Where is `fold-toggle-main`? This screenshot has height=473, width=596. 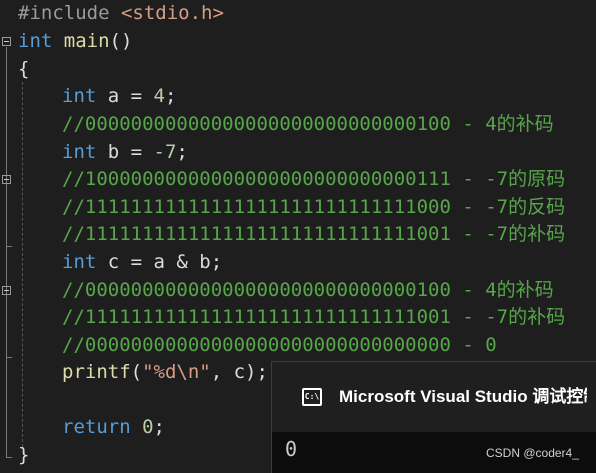
fold-toggle-main is located at coordinates (6, 41).